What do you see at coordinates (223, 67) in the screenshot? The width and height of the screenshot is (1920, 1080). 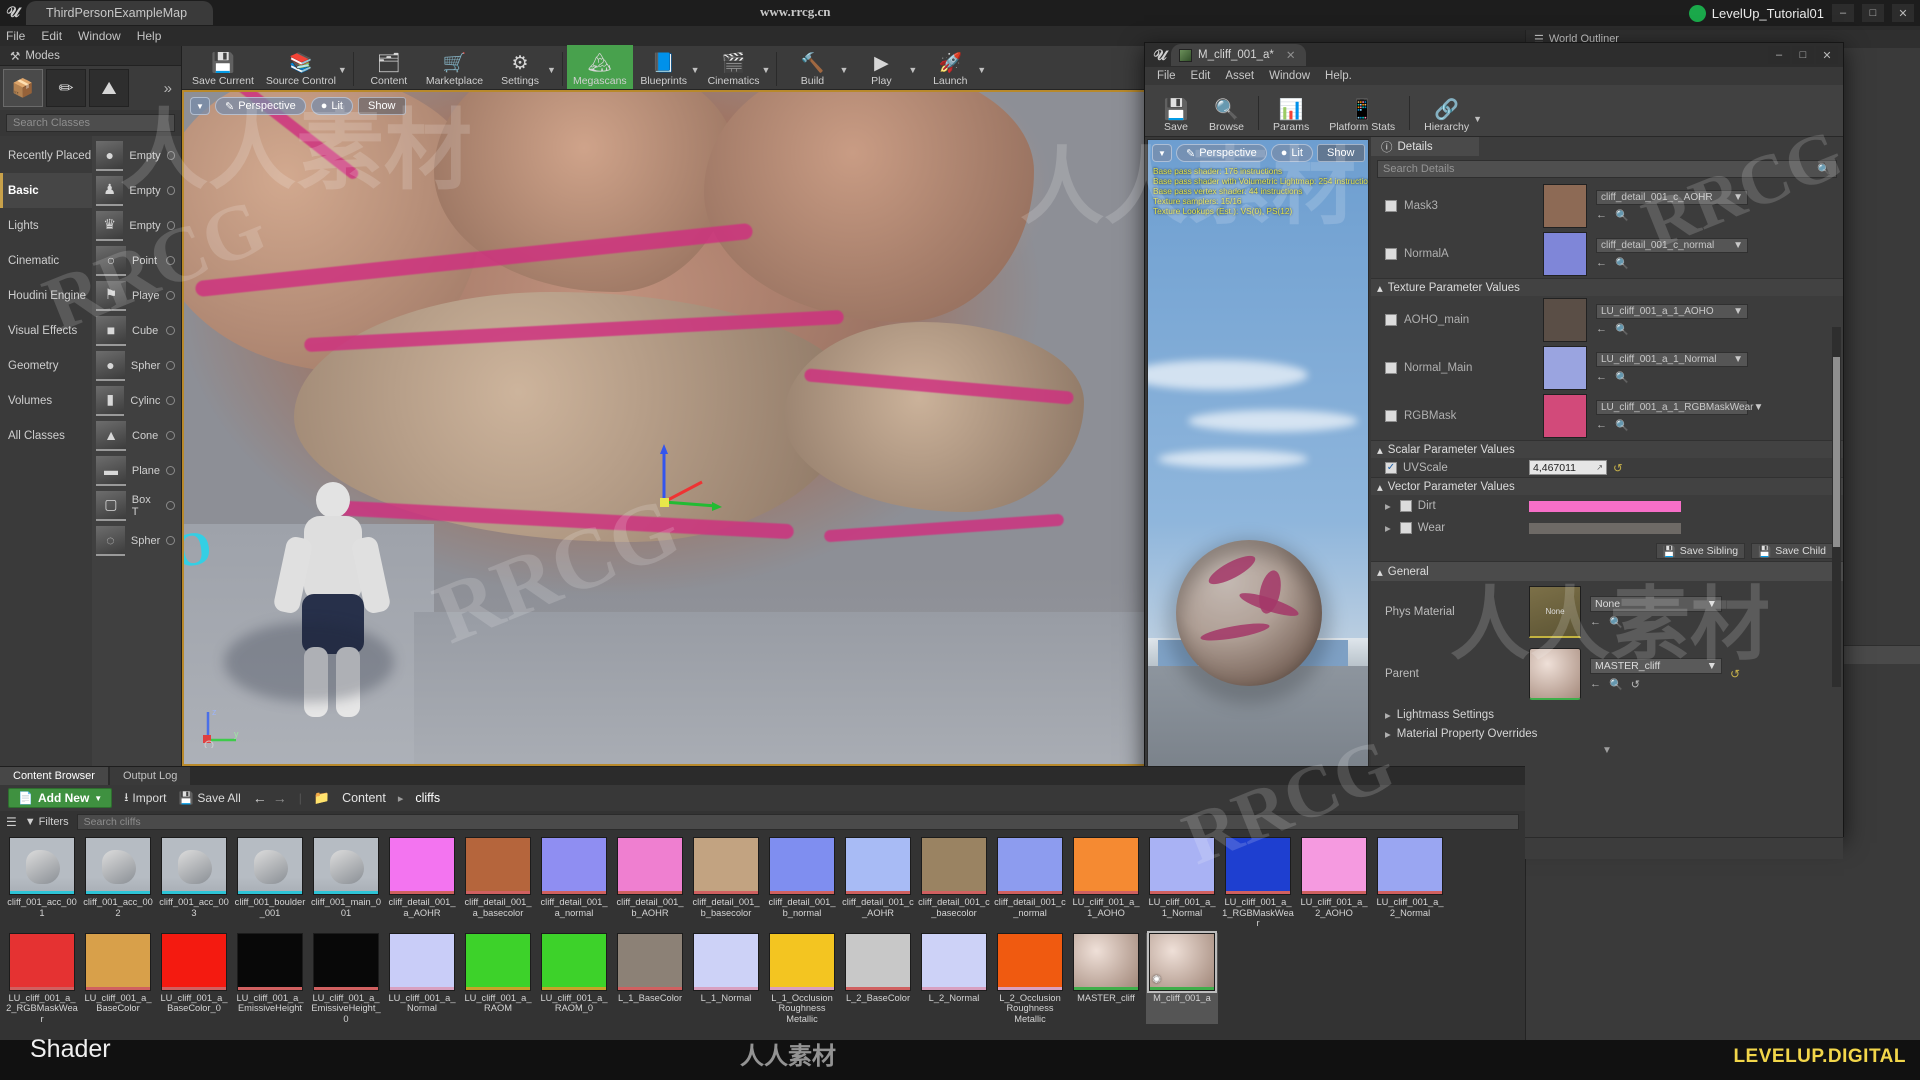 I see `toolbar-save-current-button: 💾 Save Current` at bounding box center [223, 67].